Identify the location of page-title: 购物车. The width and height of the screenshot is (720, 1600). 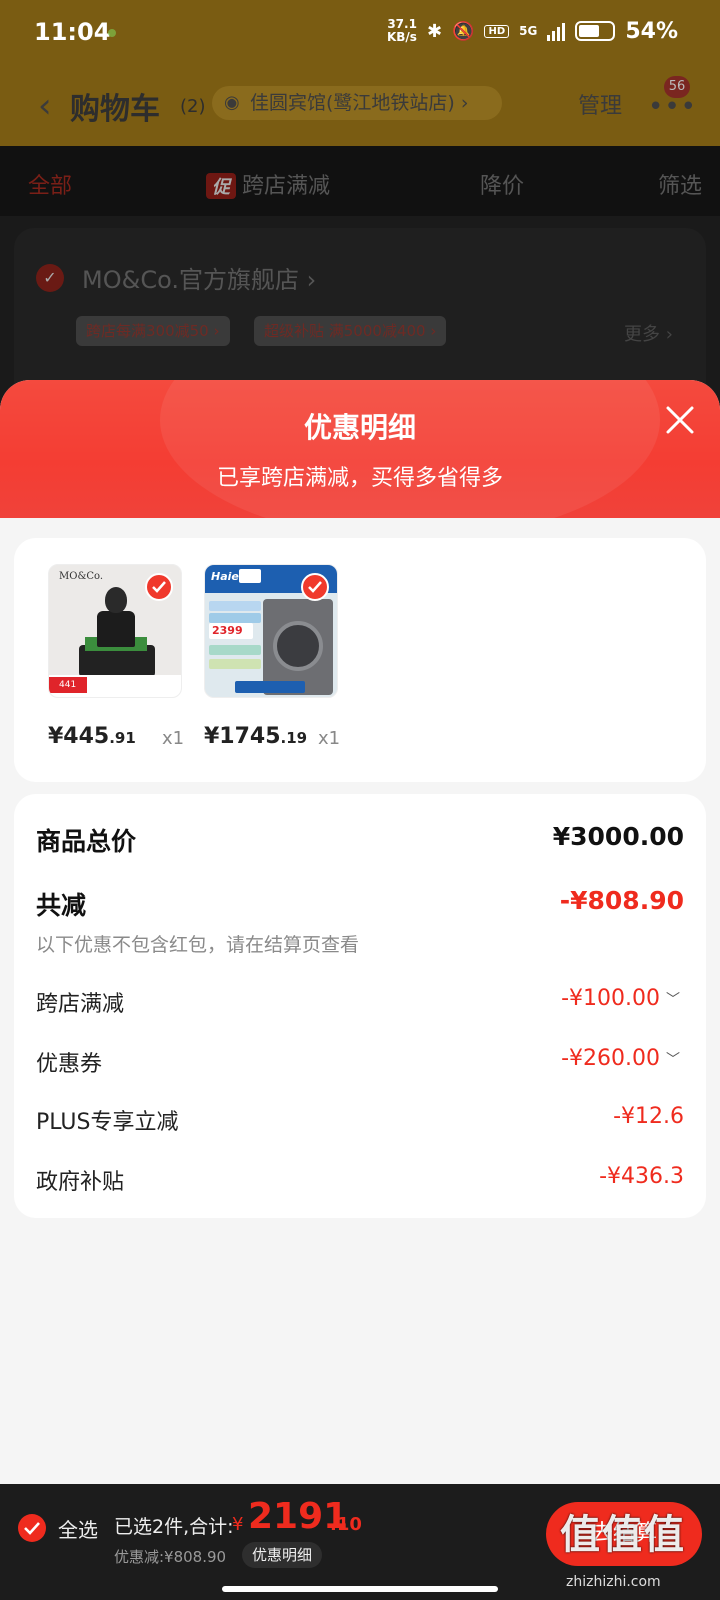
(115, 109).